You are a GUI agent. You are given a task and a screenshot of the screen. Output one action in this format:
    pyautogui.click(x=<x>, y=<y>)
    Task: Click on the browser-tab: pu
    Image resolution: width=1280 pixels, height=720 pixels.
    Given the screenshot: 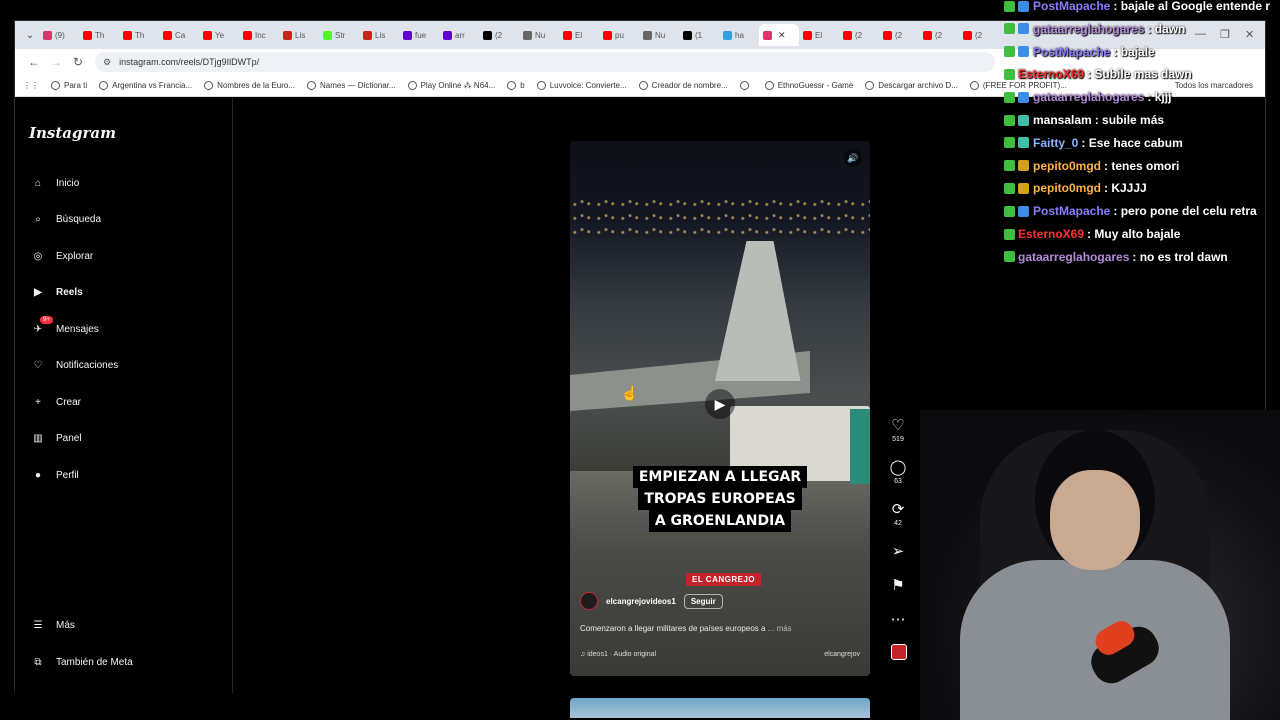 What is the action you would take?
    pyautogui.click(x=619, y=35)
    